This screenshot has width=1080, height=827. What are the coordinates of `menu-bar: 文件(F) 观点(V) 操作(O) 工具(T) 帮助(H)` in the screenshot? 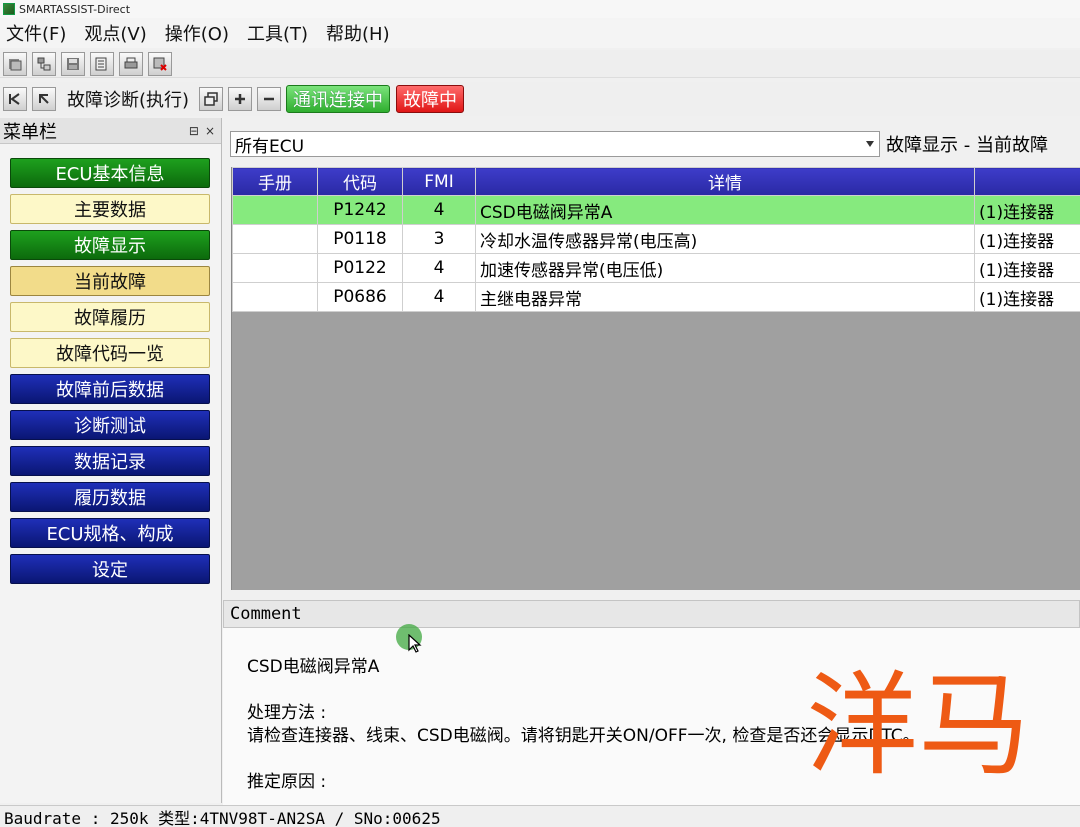 It's located at (540, 33).